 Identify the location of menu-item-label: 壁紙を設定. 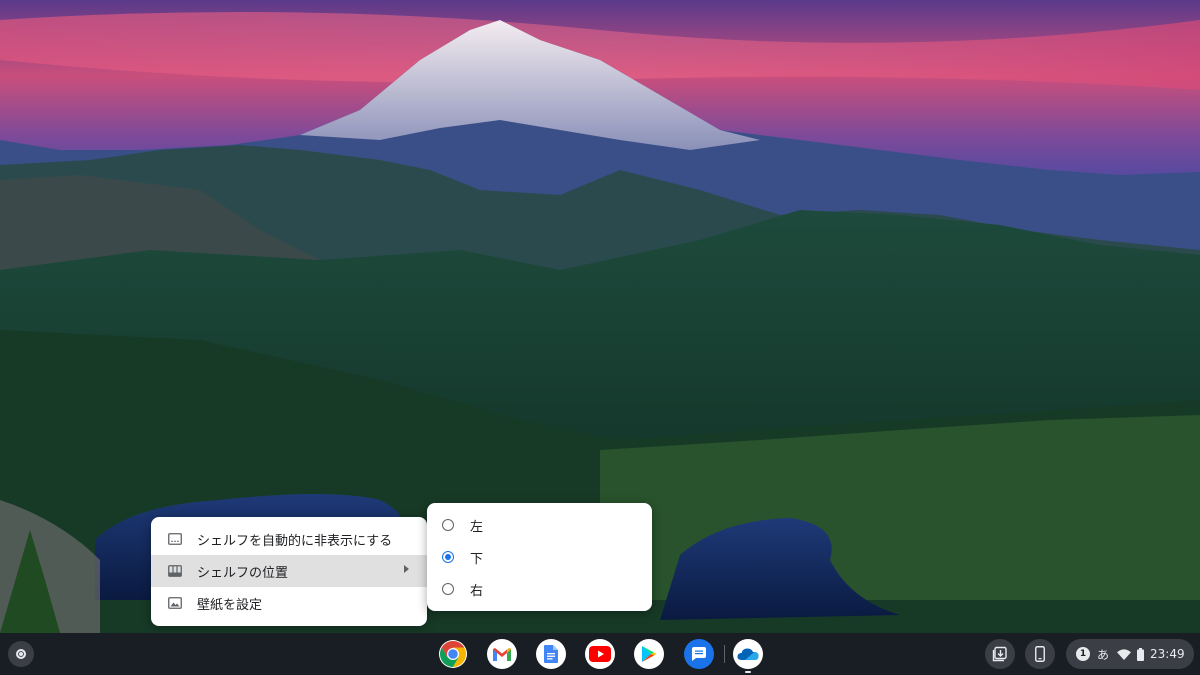
(230, 605).